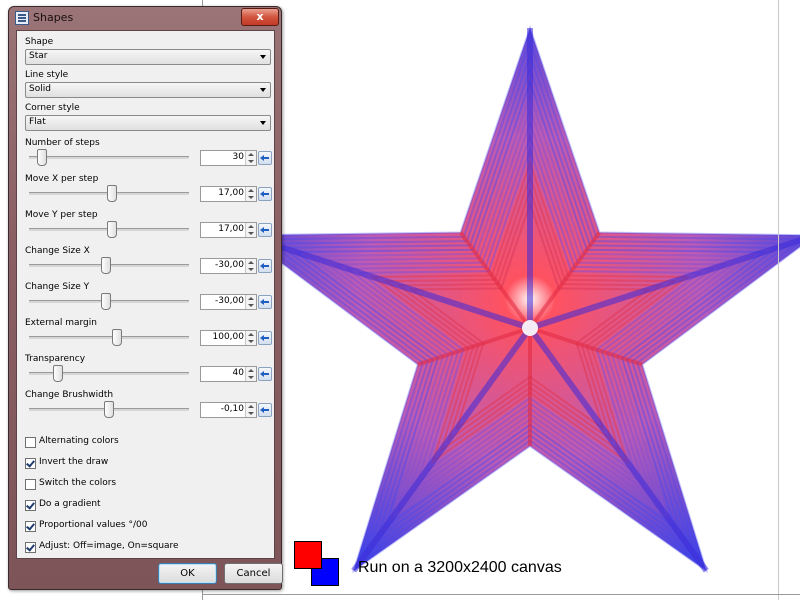 The image size is (800, 600). I want to click on external-margin-slider-track, so click(109, 337).